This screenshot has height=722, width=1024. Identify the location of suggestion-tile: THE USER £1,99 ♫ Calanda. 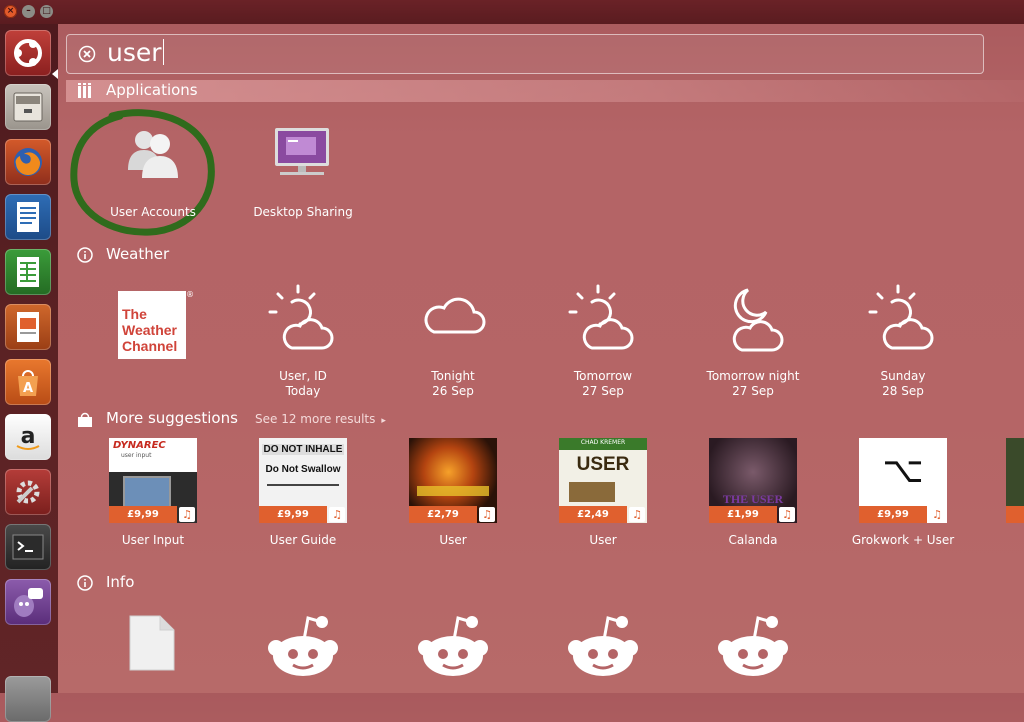
(753, 496).